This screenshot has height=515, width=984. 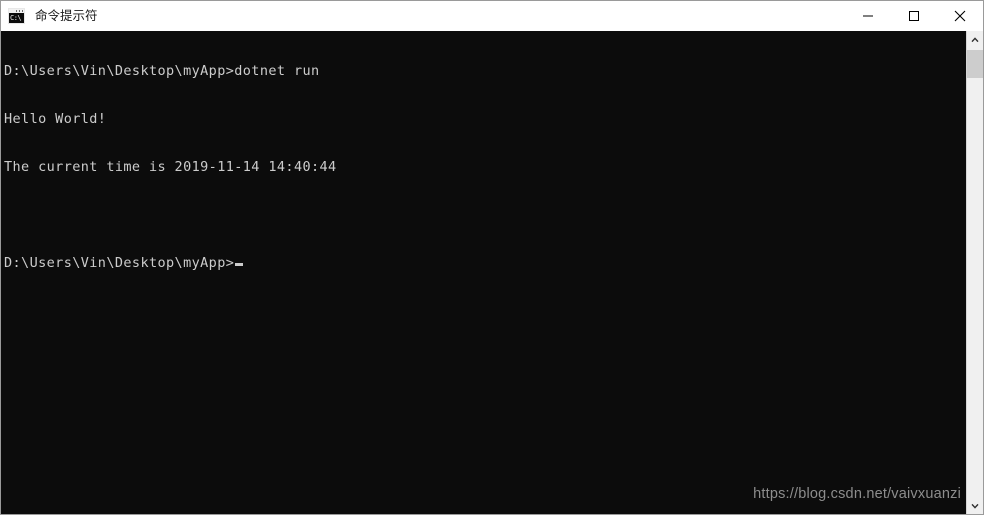 I want to click on console-prompt-line: D:\Users\Vin\Desktop\myApp>, so click(x=170, y=263).